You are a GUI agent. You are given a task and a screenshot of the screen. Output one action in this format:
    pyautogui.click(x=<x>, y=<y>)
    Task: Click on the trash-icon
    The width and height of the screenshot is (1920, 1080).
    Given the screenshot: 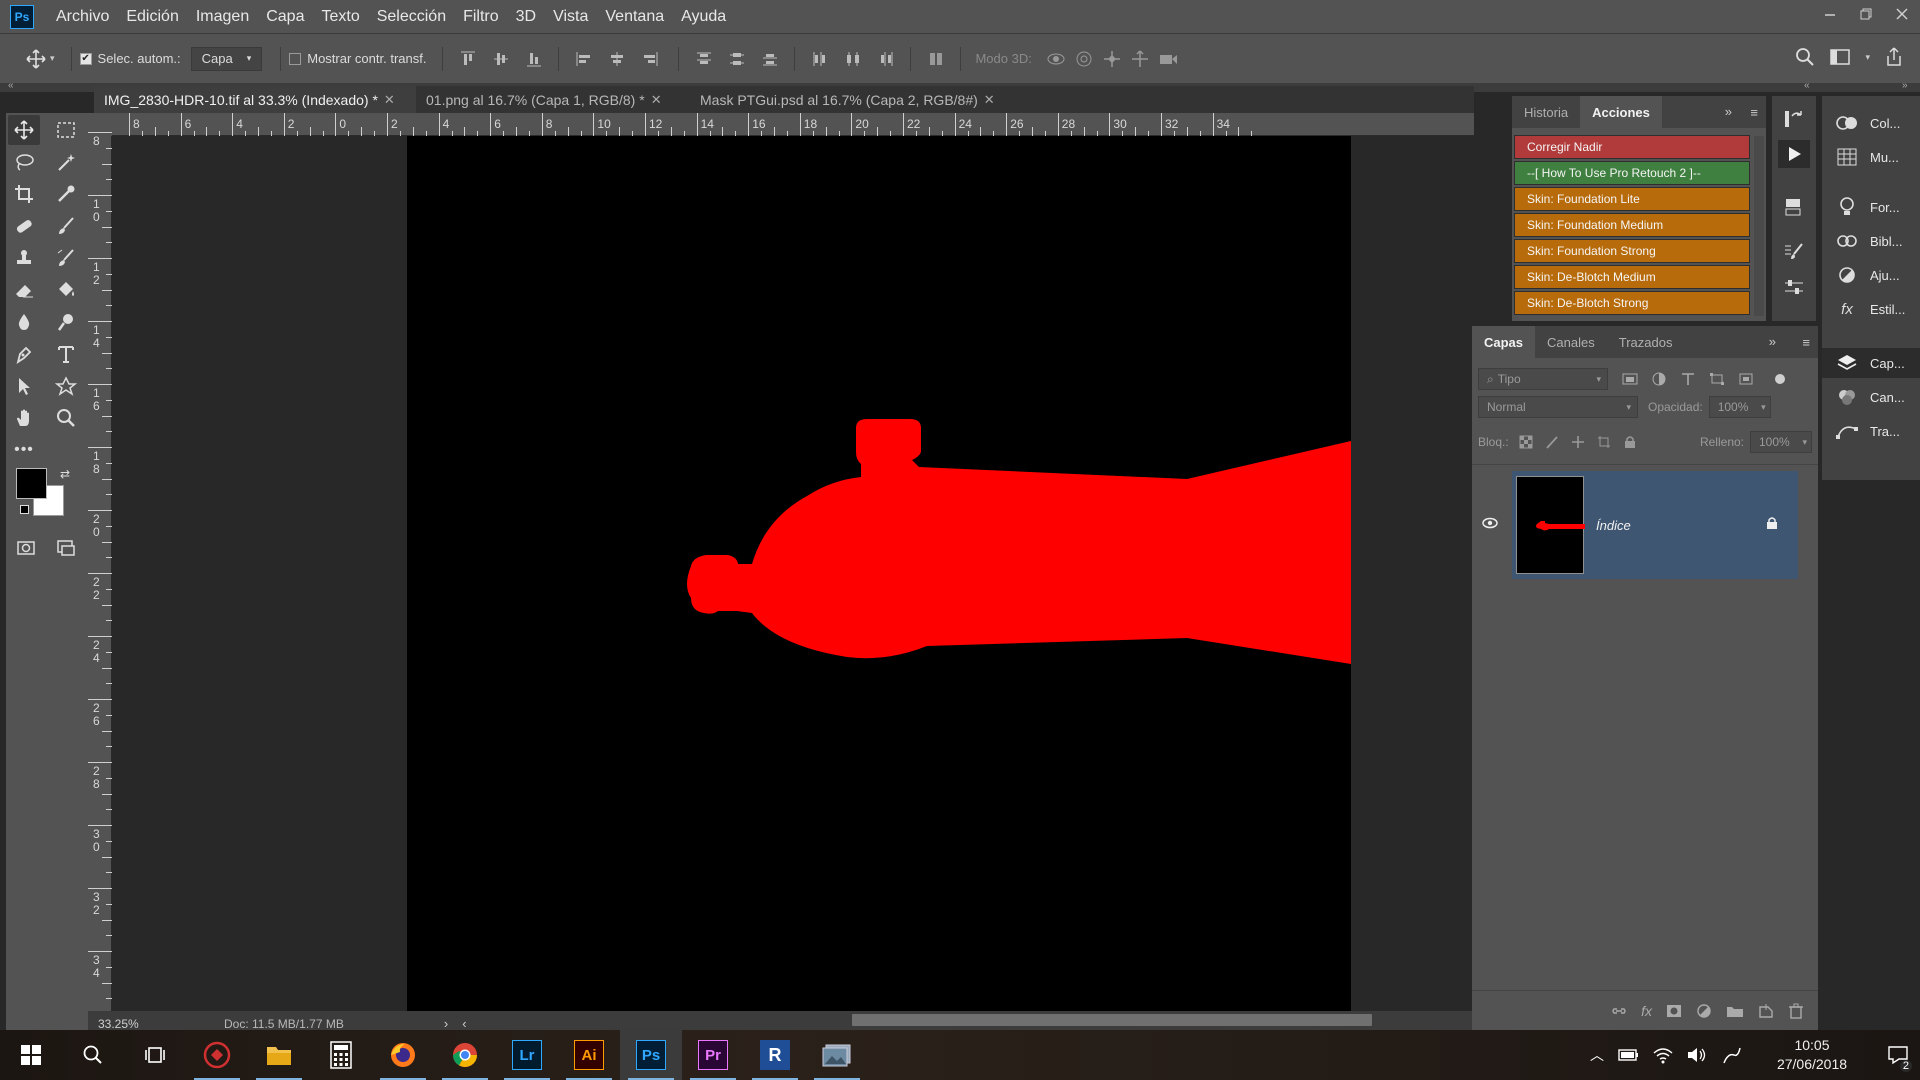 What is the action you would take?
    pyautogui.click(x=1796, y=1011)
    